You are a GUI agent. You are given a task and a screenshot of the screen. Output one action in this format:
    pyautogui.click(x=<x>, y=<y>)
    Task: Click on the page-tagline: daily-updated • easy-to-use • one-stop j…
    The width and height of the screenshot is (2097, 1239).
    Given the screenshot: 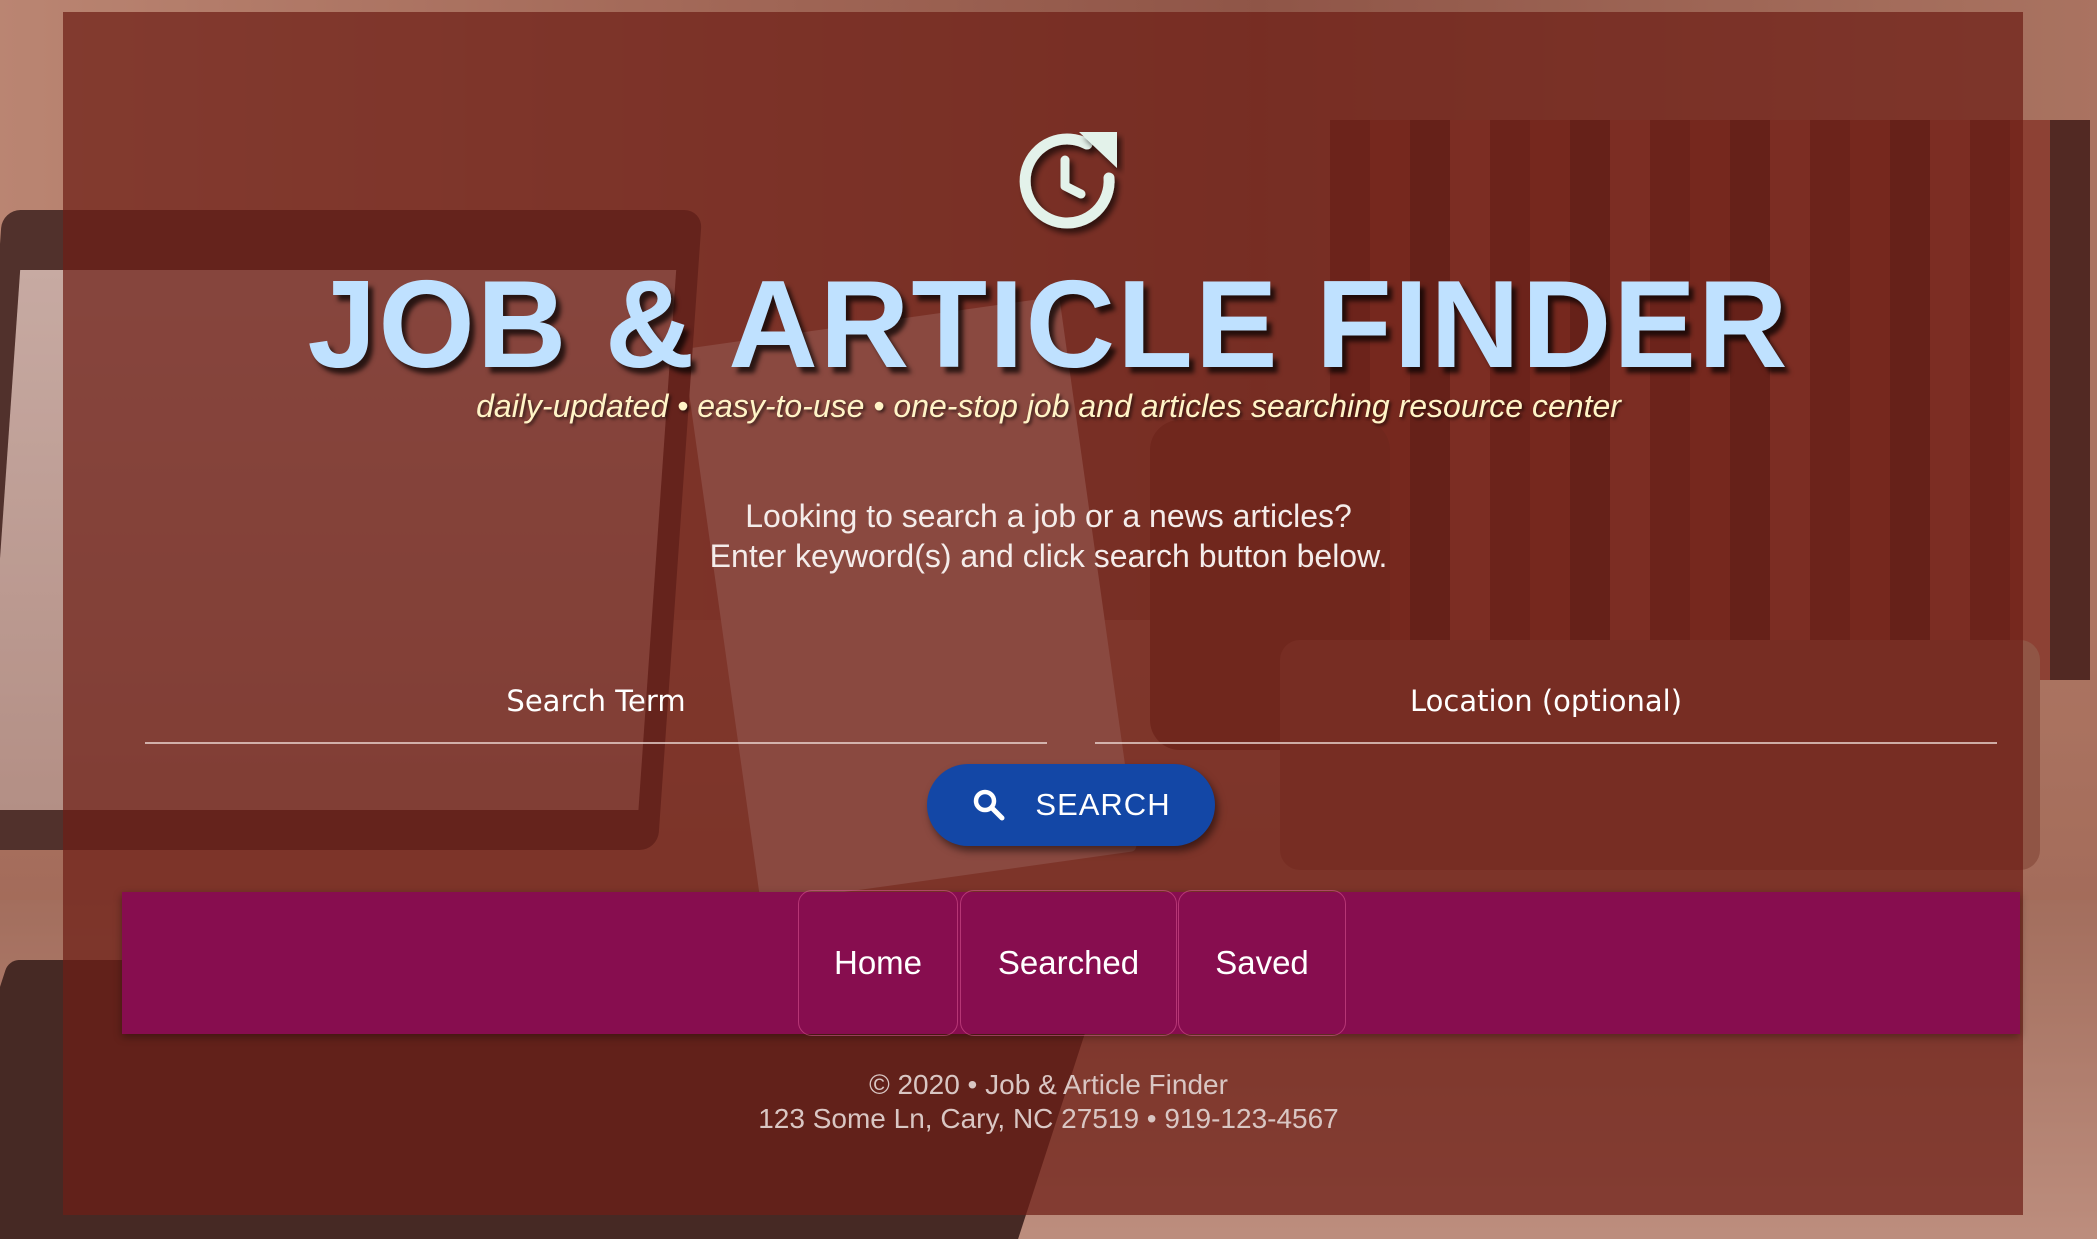 What is the action you would take?
    pyautogui.click(x=1048, y=406)
    